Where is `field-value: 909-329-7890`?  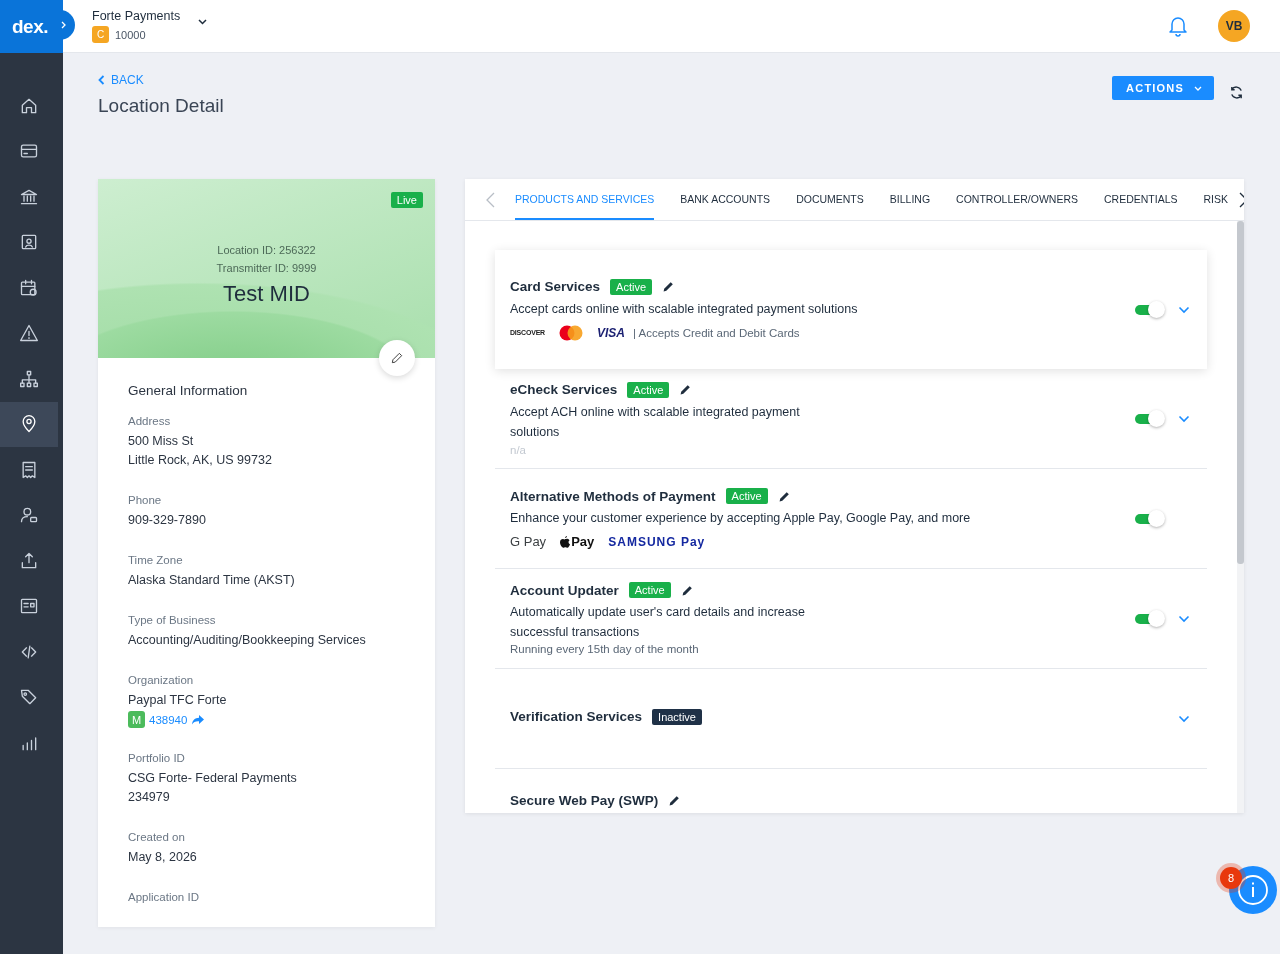
field-value: 909-329-7890 is located at coordinates (167, 520).